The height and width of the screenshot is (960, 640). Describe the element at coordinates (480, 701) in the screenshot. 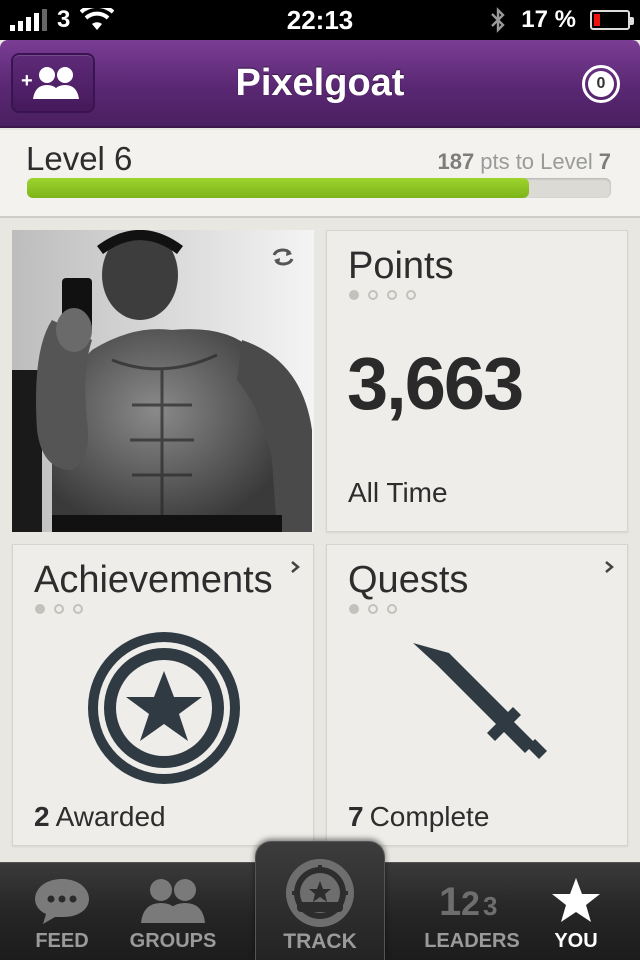

I see `sword-icon` at that location.